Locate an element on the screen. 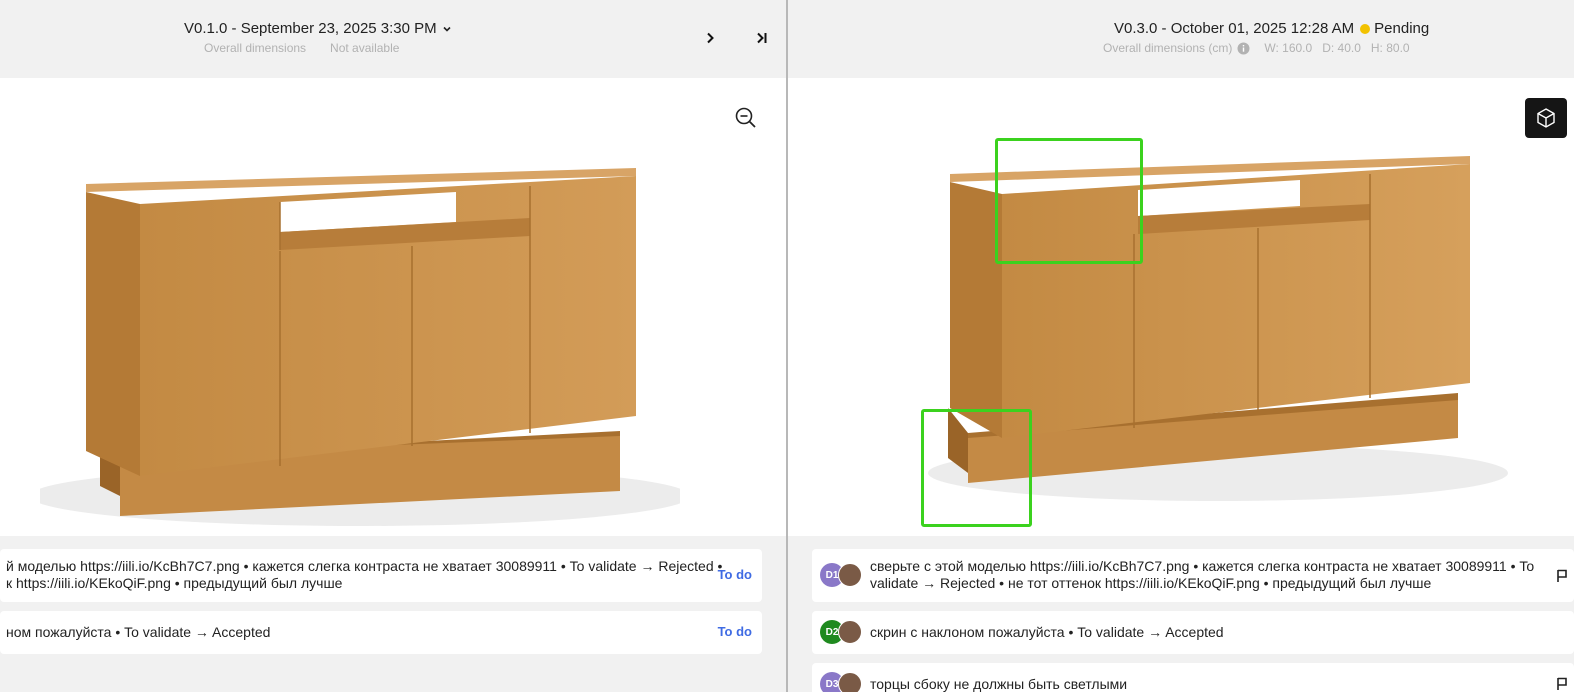 The width and height of the screenshot is (1574, 692). comment-text: ном пожалуйста • To validate → Accepted is located at coordinates (138, 632).